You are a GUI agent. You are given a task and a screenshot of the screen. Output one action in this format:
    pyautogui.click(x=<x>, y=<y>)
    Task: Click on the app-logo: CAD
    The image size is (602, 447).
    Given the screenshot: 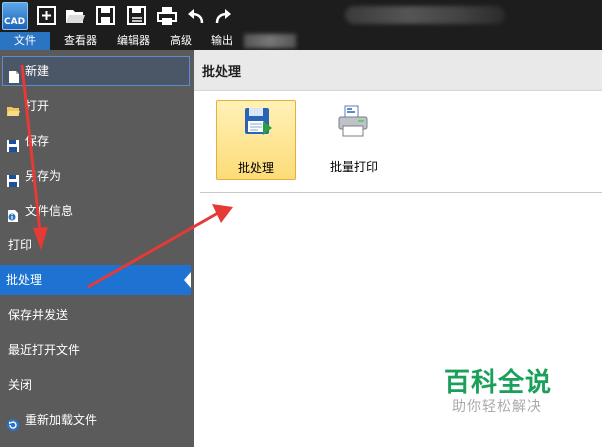 What is the action you would take?
    pyautogui.click(x=15, y=16)
    